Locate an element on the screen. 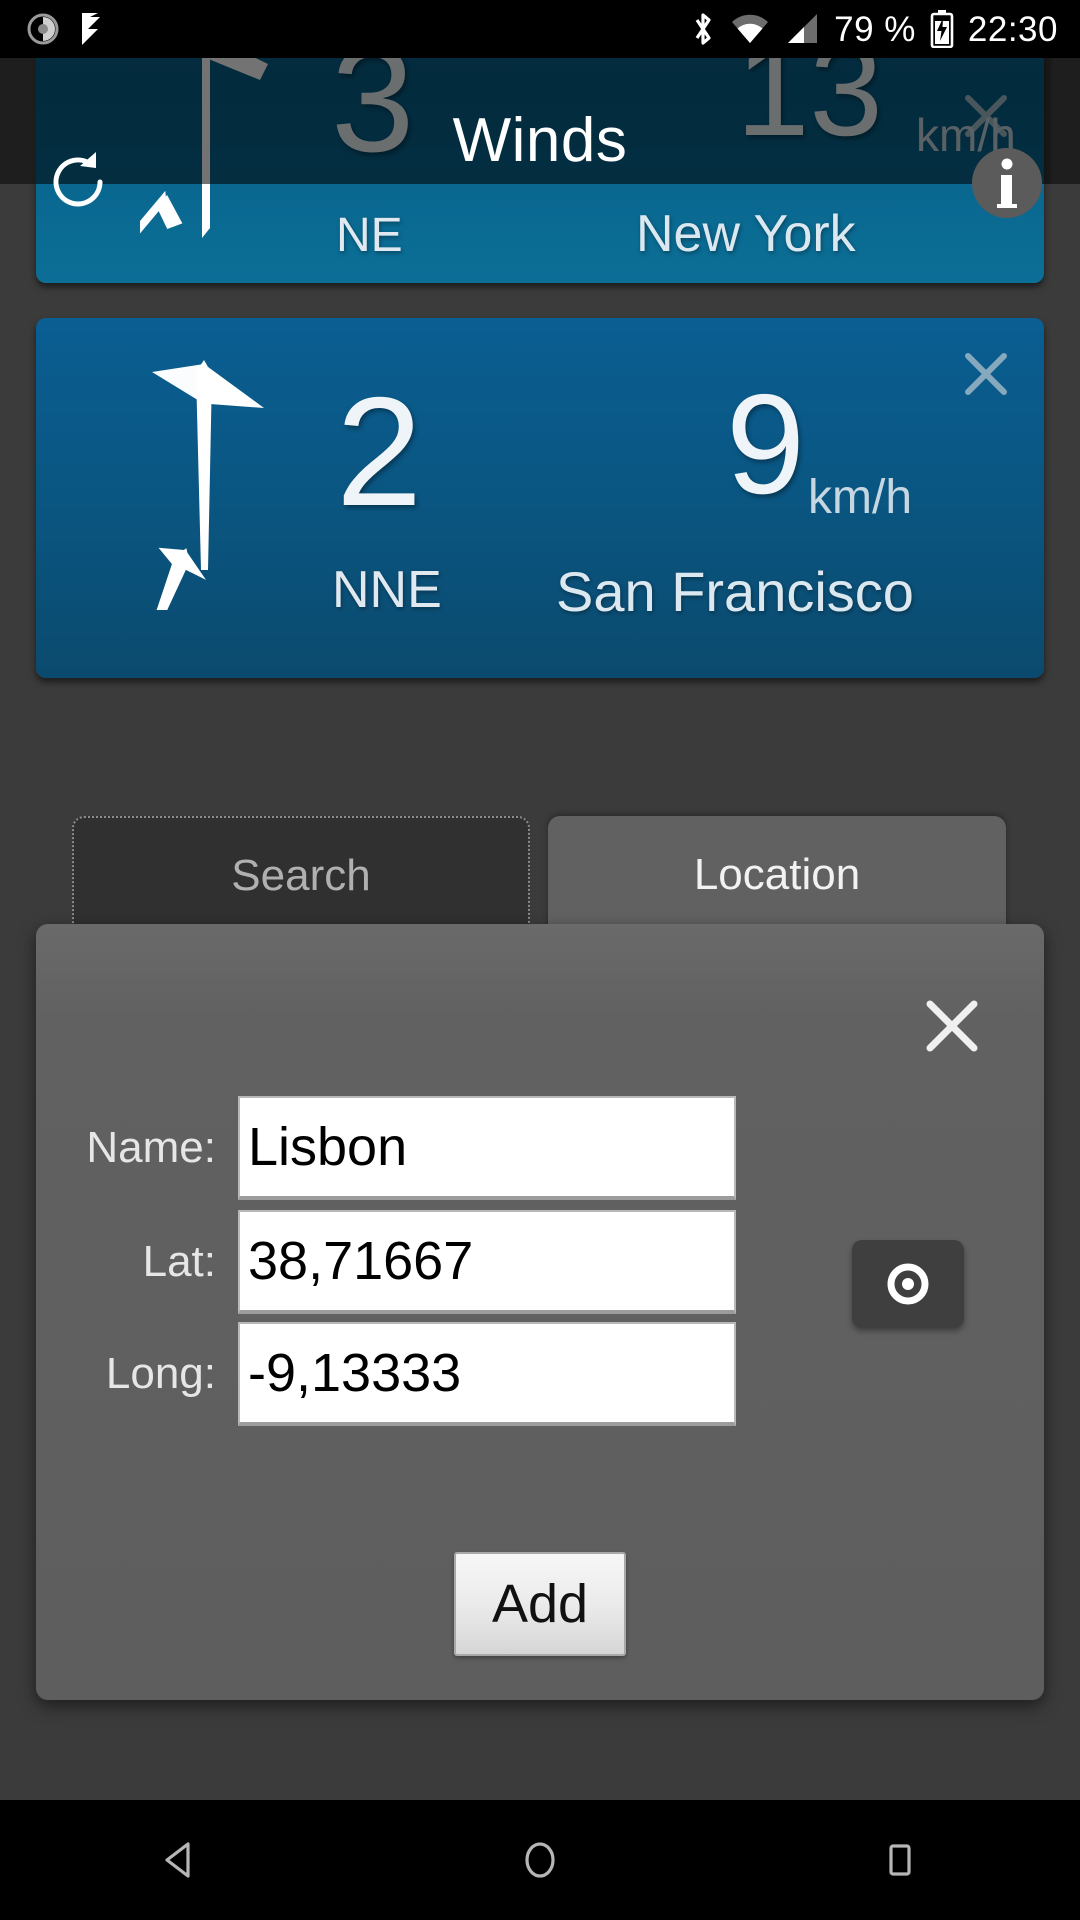  add-button-label: Add is located at coordinates (540, 1604).